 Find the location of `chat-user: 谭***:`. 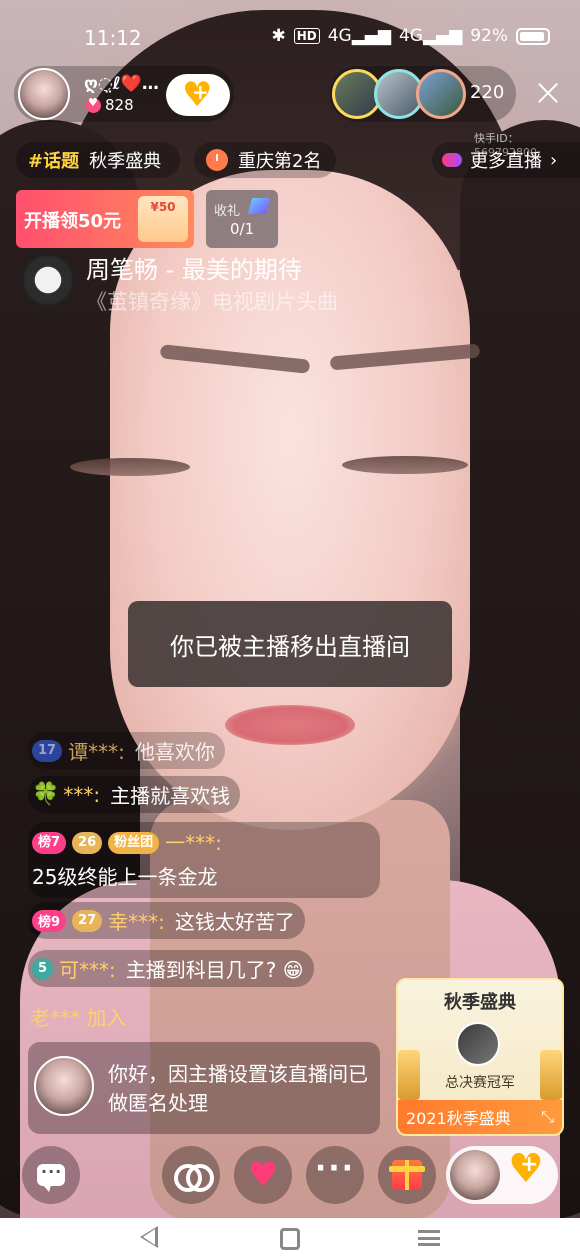

chat-user: 谭***: is located at coordinates (96, 752).